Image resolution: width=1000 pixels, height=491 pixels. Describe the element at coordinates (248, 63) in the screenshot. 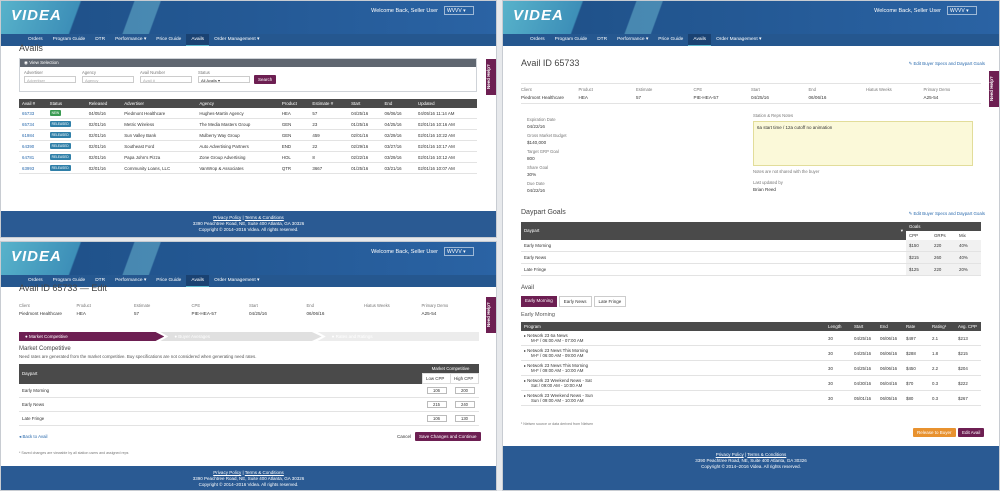

I see `filter-header: ◉ View Selection` at that location.